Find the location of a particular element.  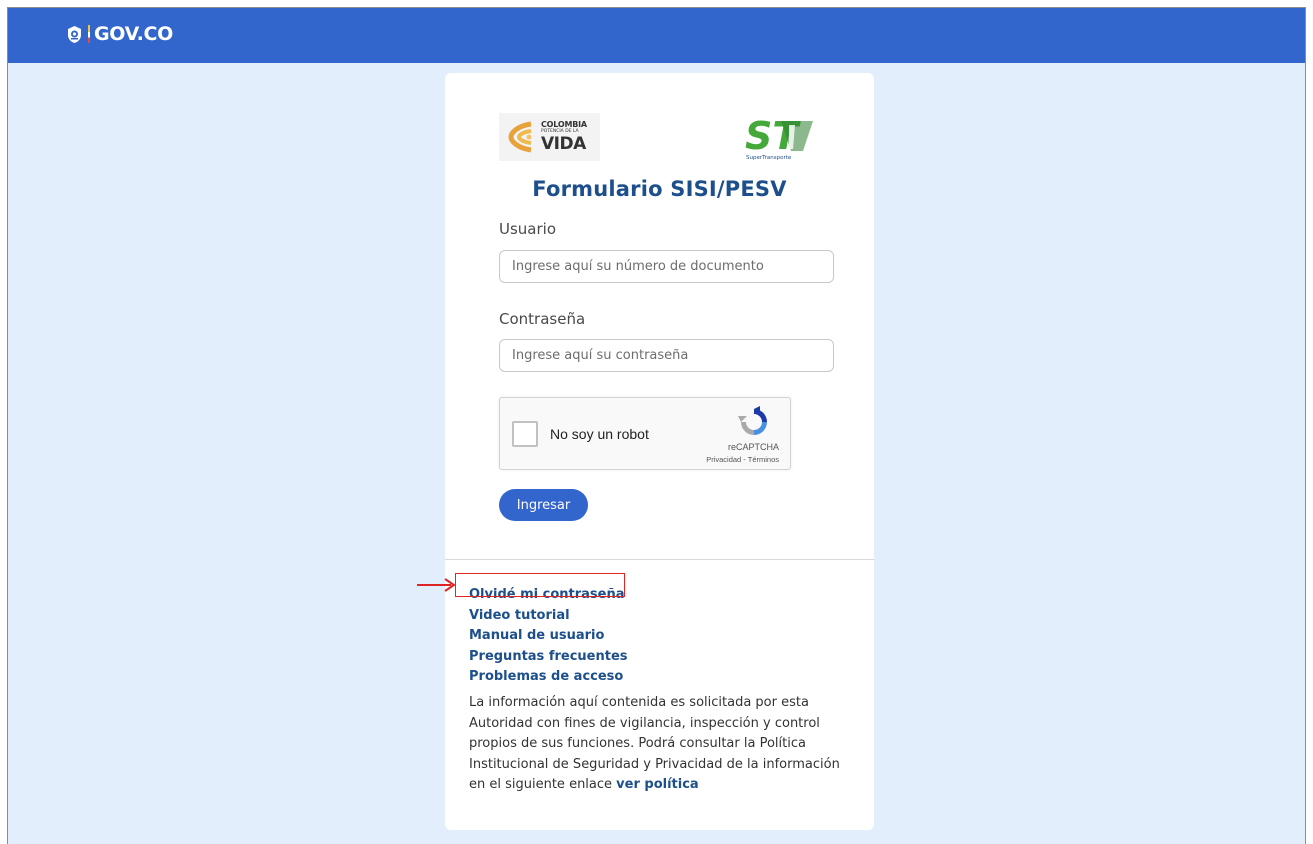

red-arrow-annotation is located at coordinates (436, 585).